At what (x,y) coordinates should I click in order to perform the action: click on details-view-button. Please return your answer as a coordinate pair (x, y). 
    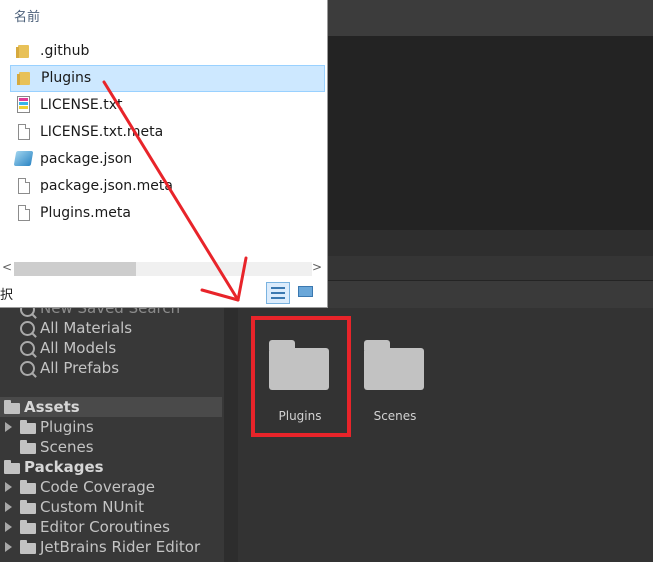
    Looking at the image, I should click on (278, 293).